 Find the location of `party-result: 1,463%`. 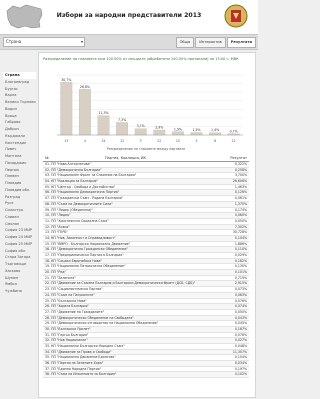

party-result: 1,463% is located at coordinates (240, 186).